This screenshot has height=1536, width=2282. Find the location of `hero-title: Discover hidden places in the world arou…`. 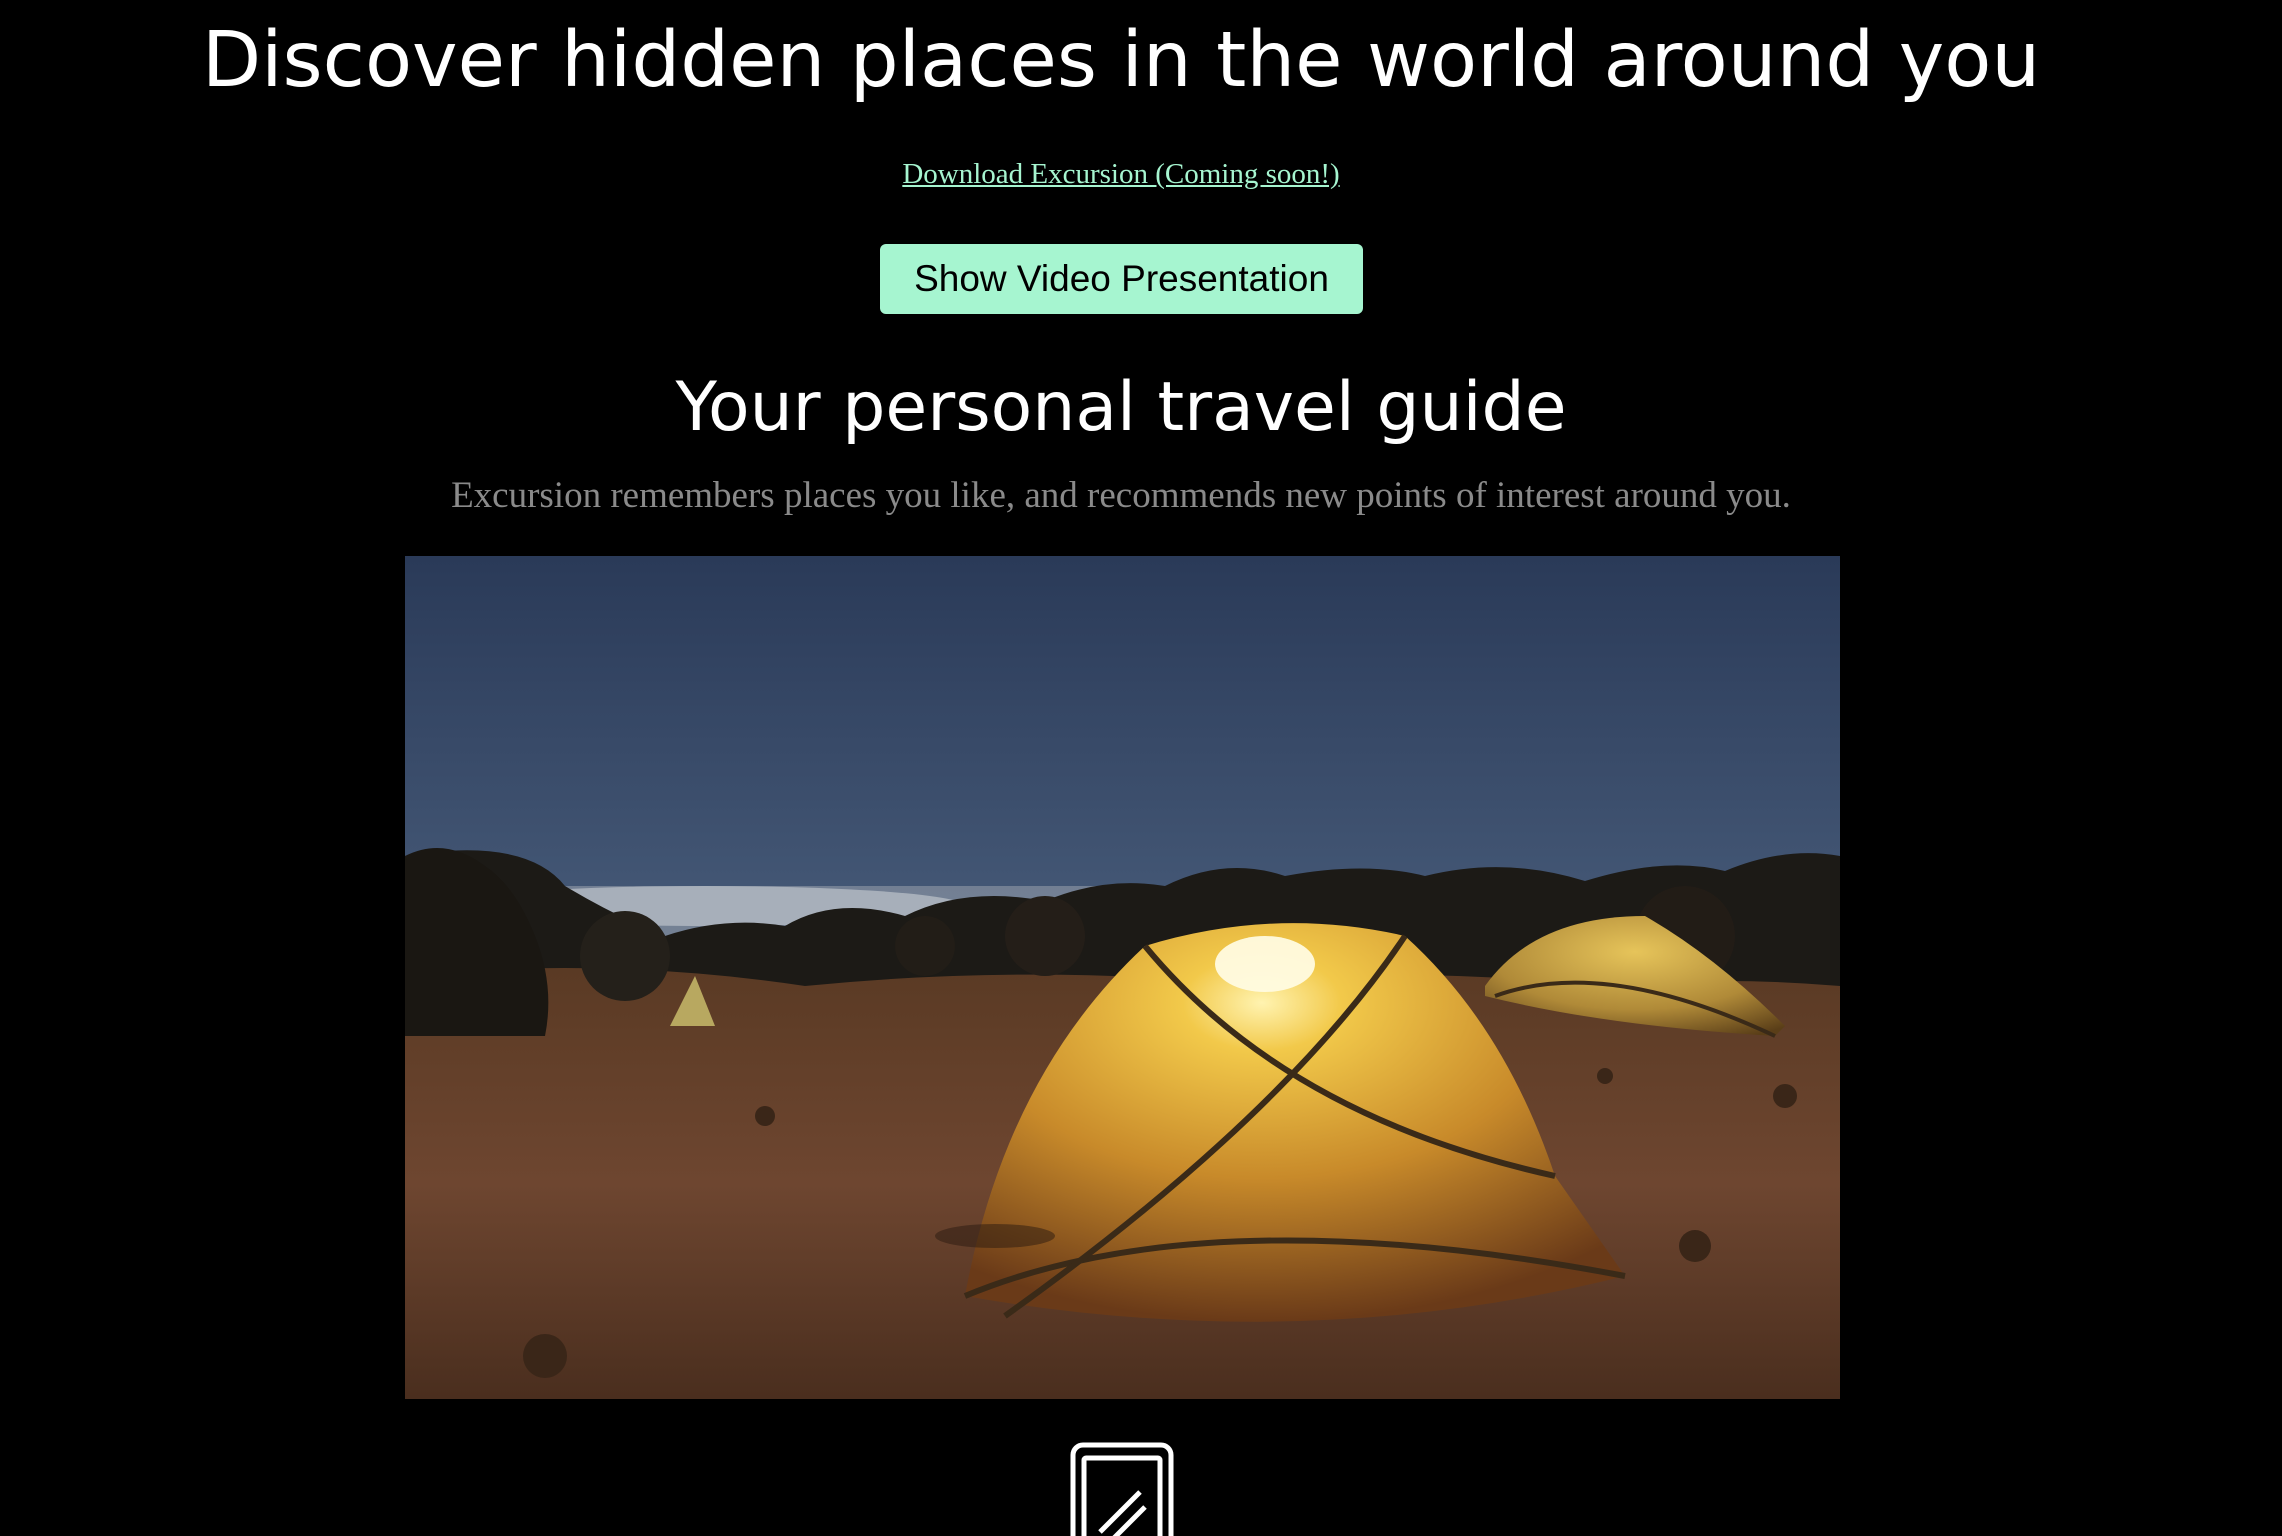

hero-title: Discover hidden places in the world arou… is located at coordinates (1121, 60).